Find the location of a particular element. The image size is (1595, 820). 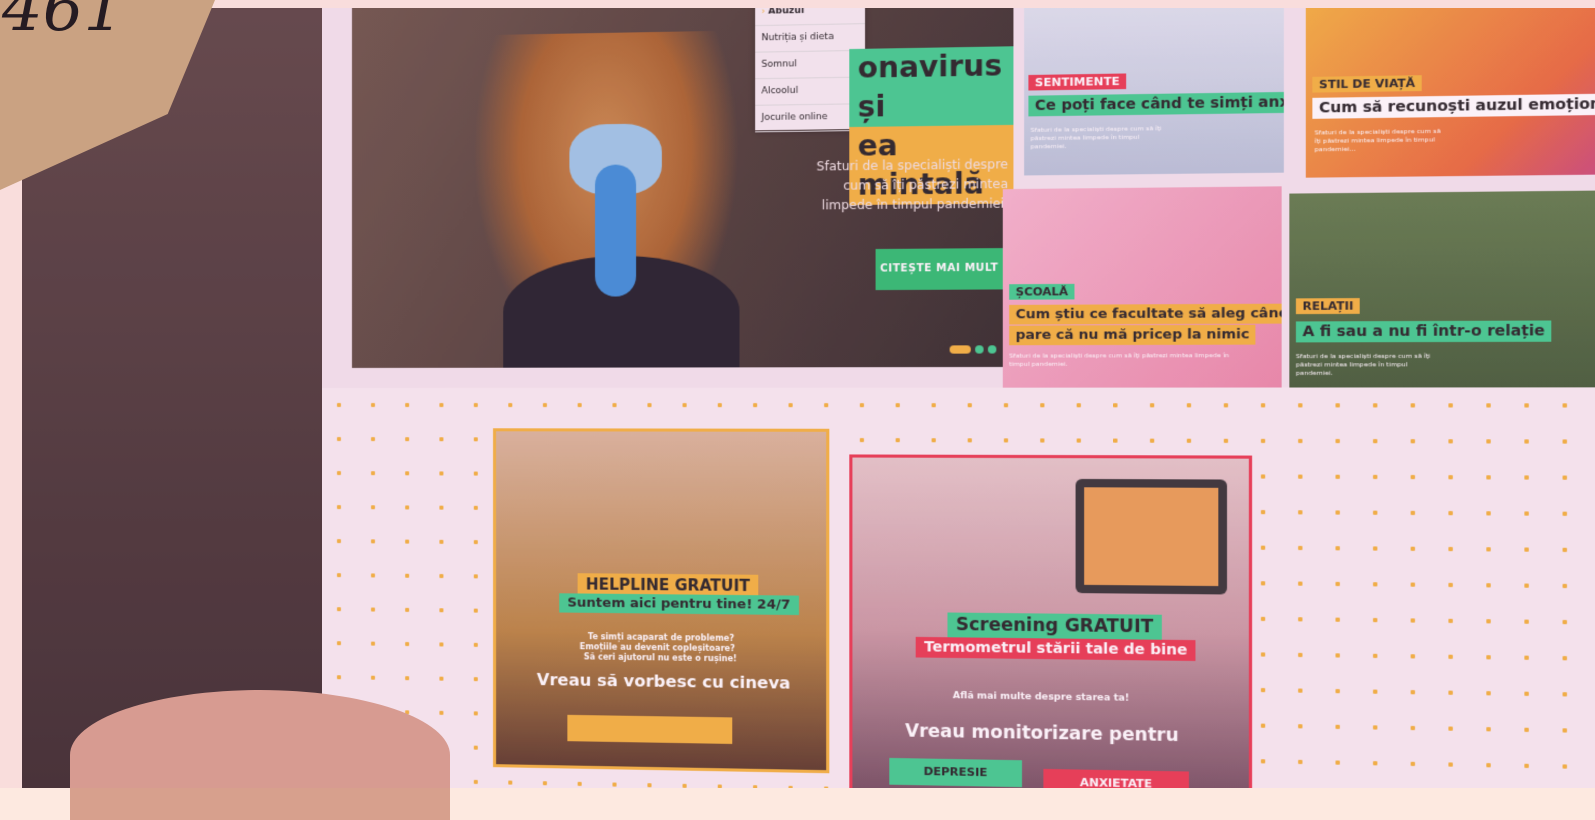

hand-photo is located at coordinates (260, 755).